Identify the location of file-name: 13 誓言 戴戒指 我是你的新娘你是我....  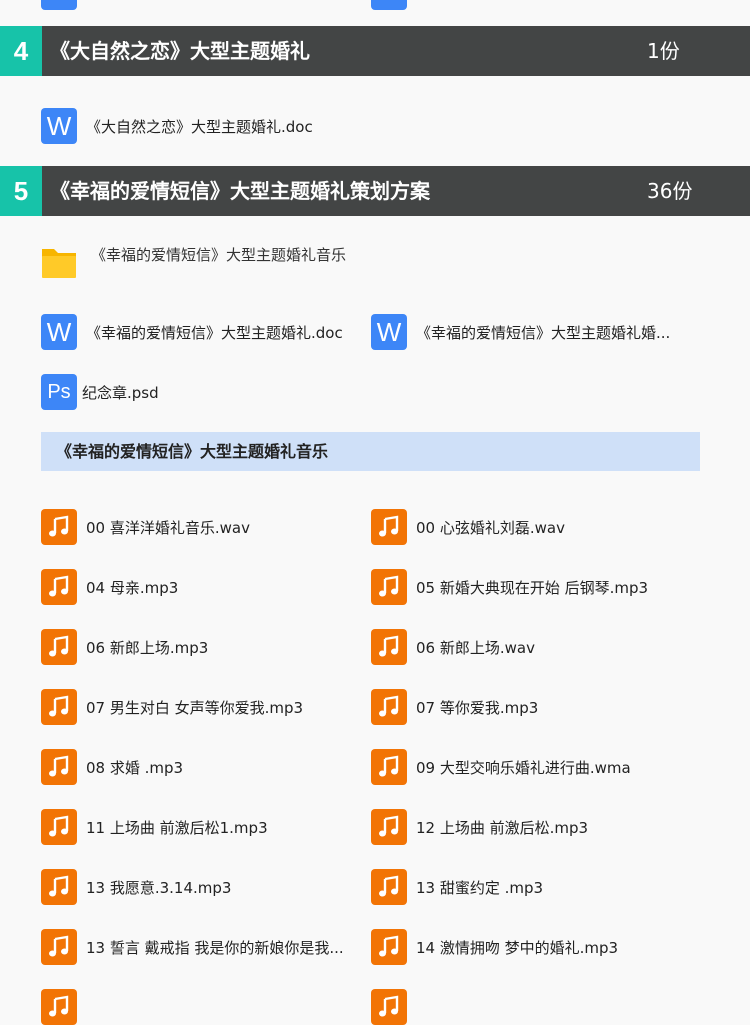
(215, 947).